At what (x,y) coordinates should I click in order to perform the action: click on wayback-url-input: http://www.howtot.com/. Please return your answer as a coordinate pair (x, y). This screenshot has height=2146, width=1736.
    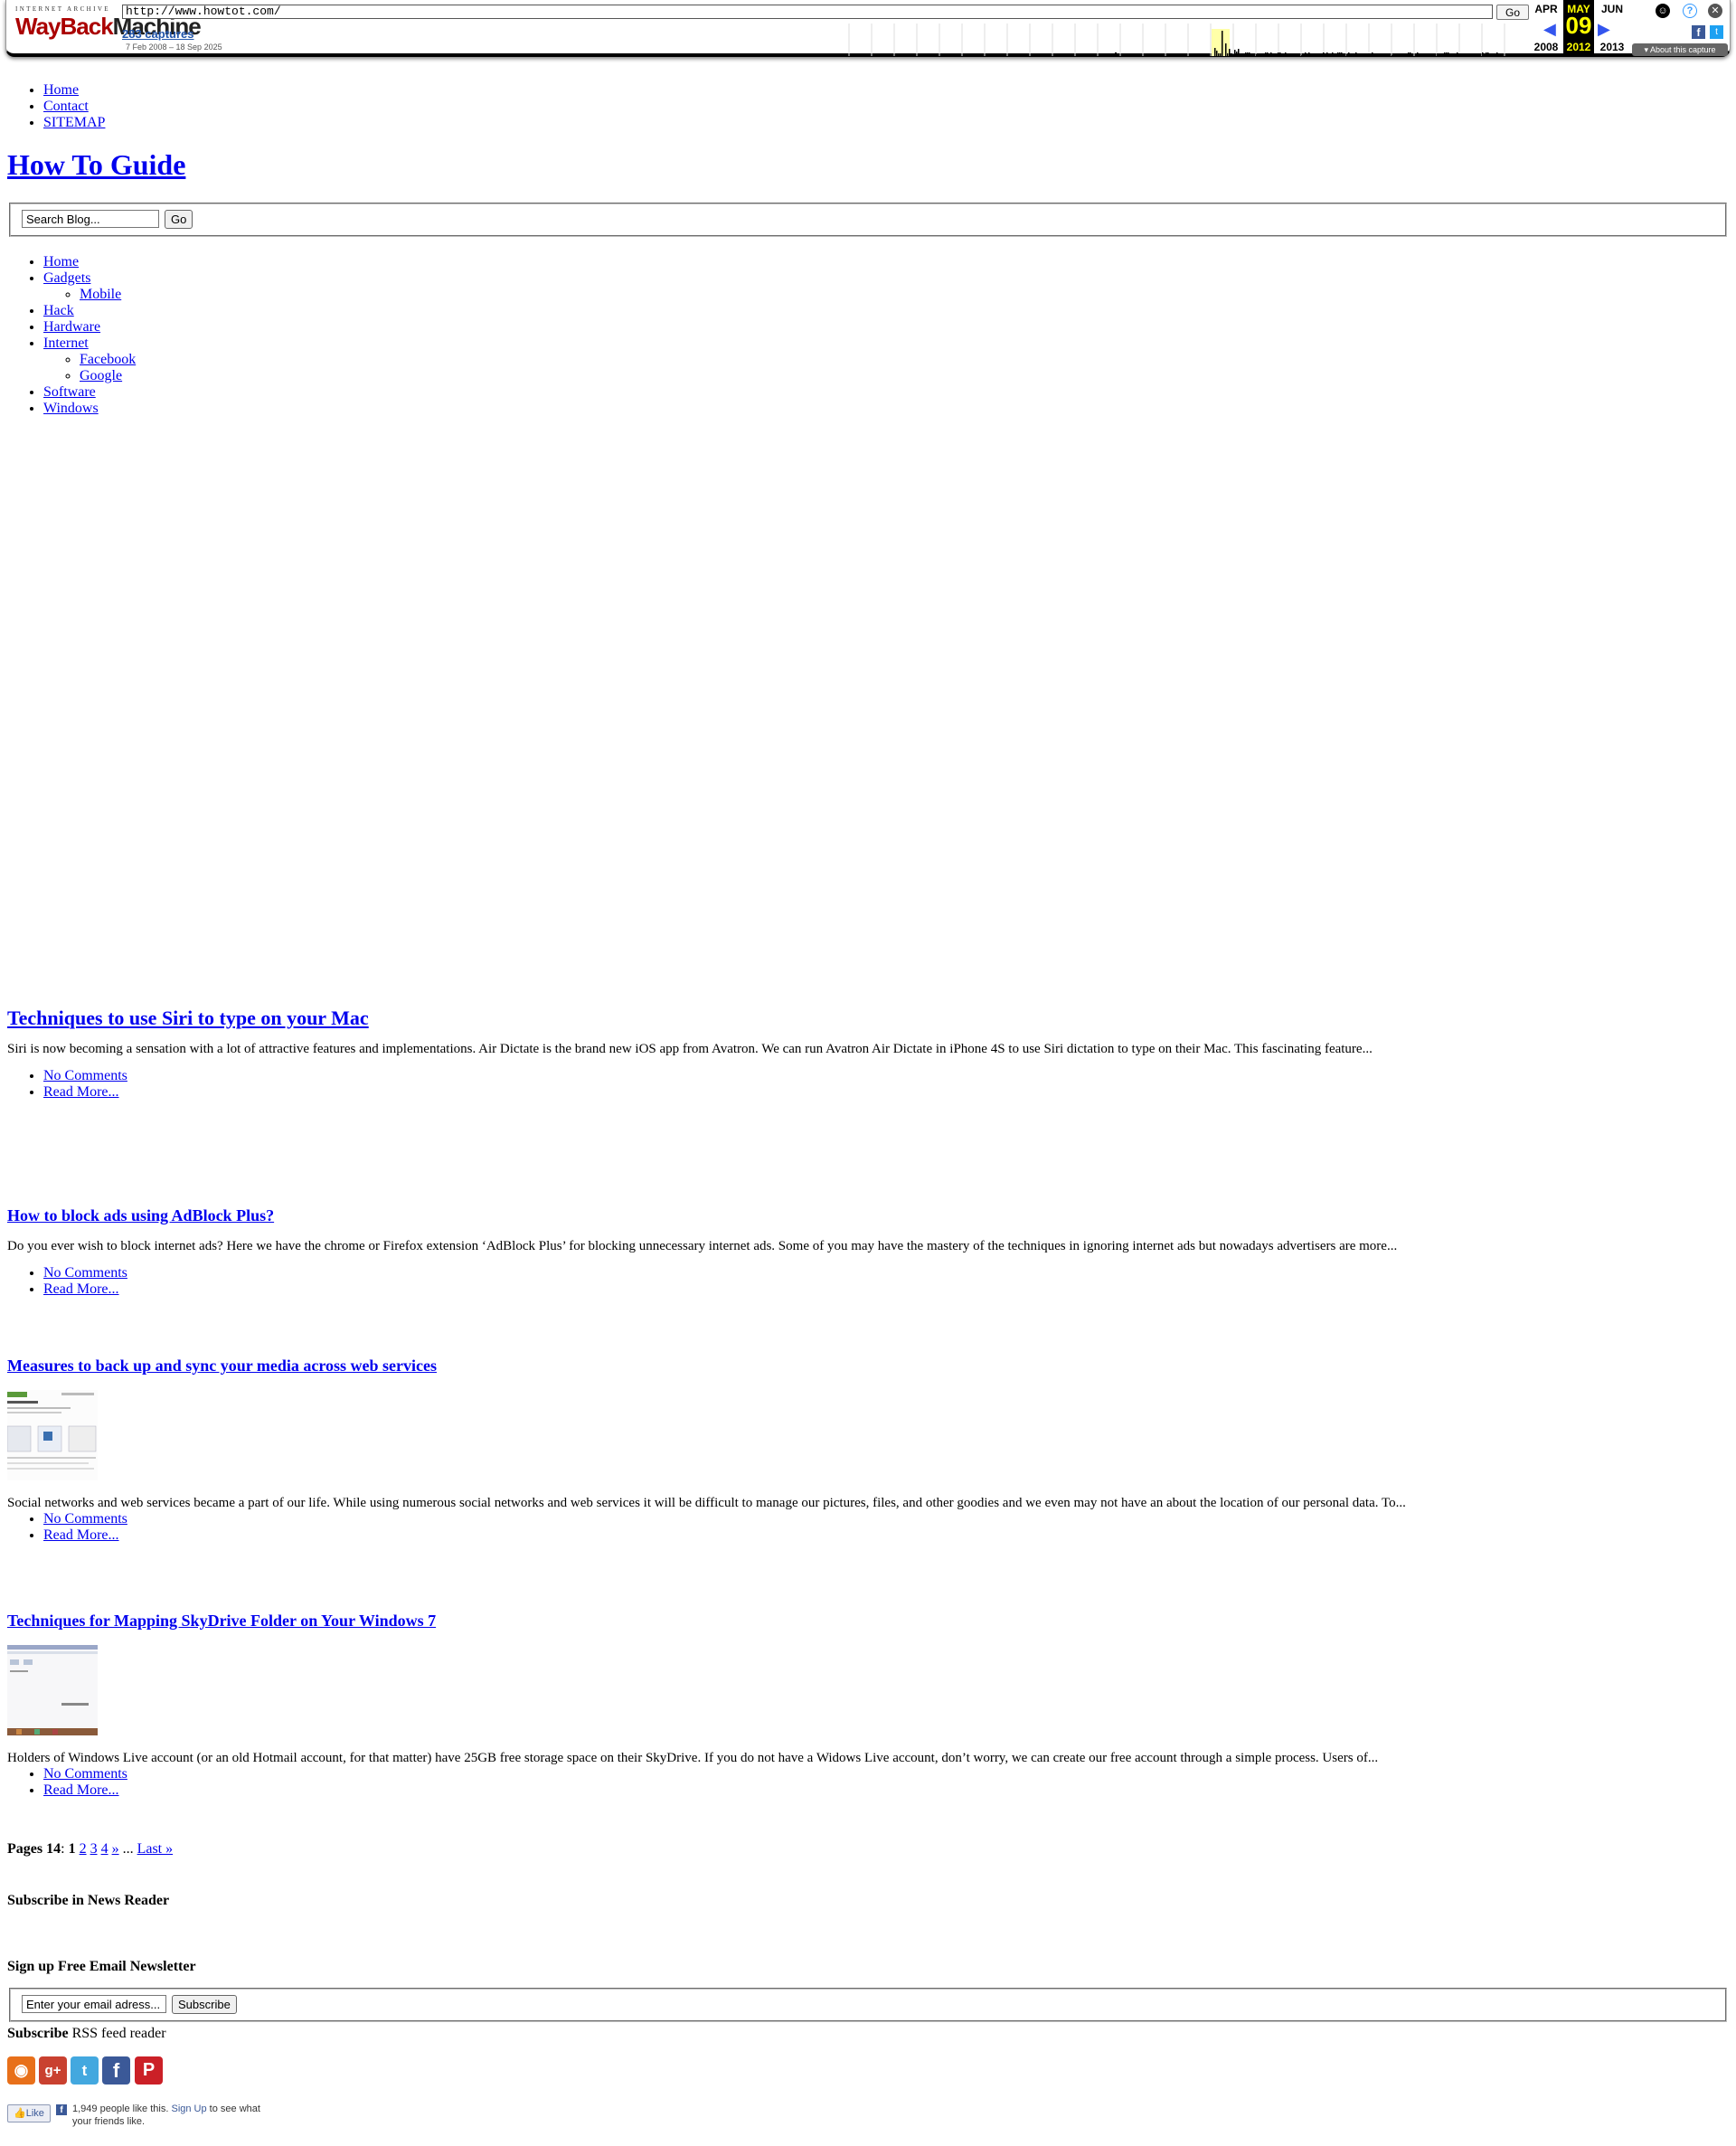
    Looking at the image, I should click on (808, 12).